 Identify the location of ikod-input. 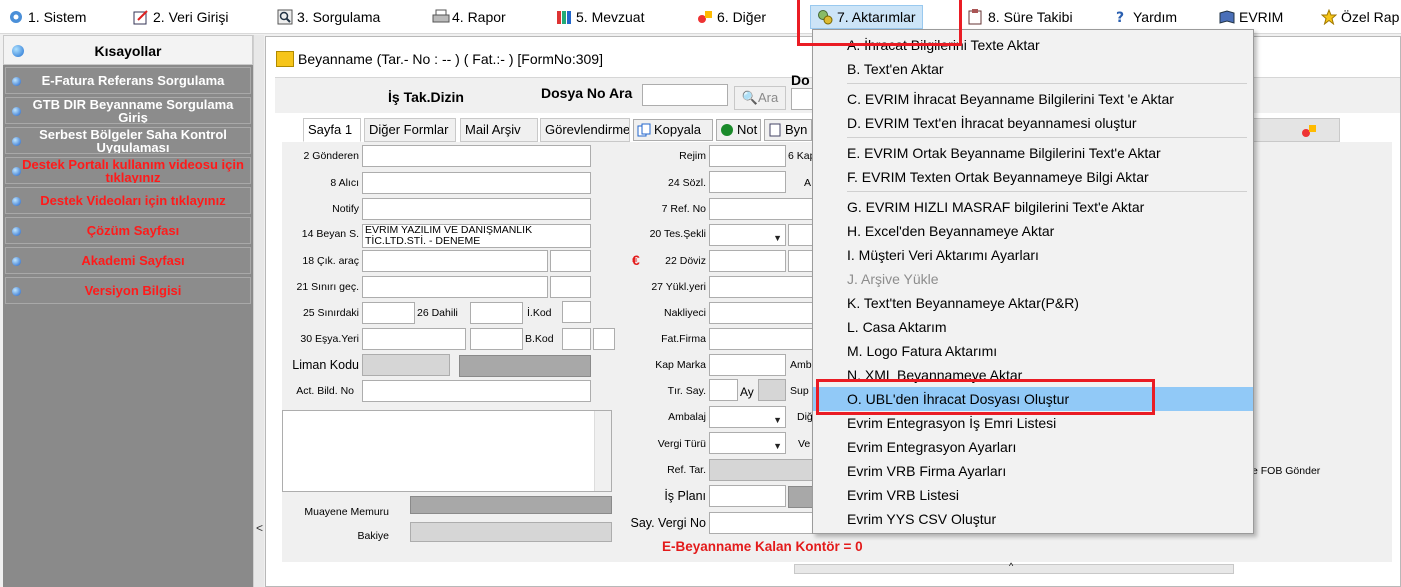
(576, 312).